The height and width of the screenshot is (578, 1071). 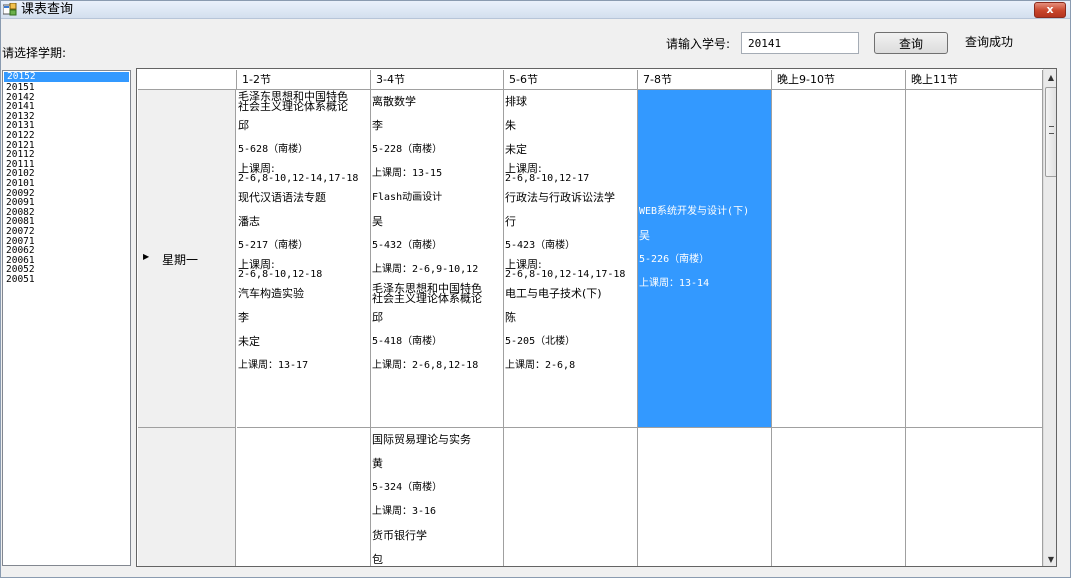 I want to click on course-line: 5-324（南楼）, so click(x=407, y=487).